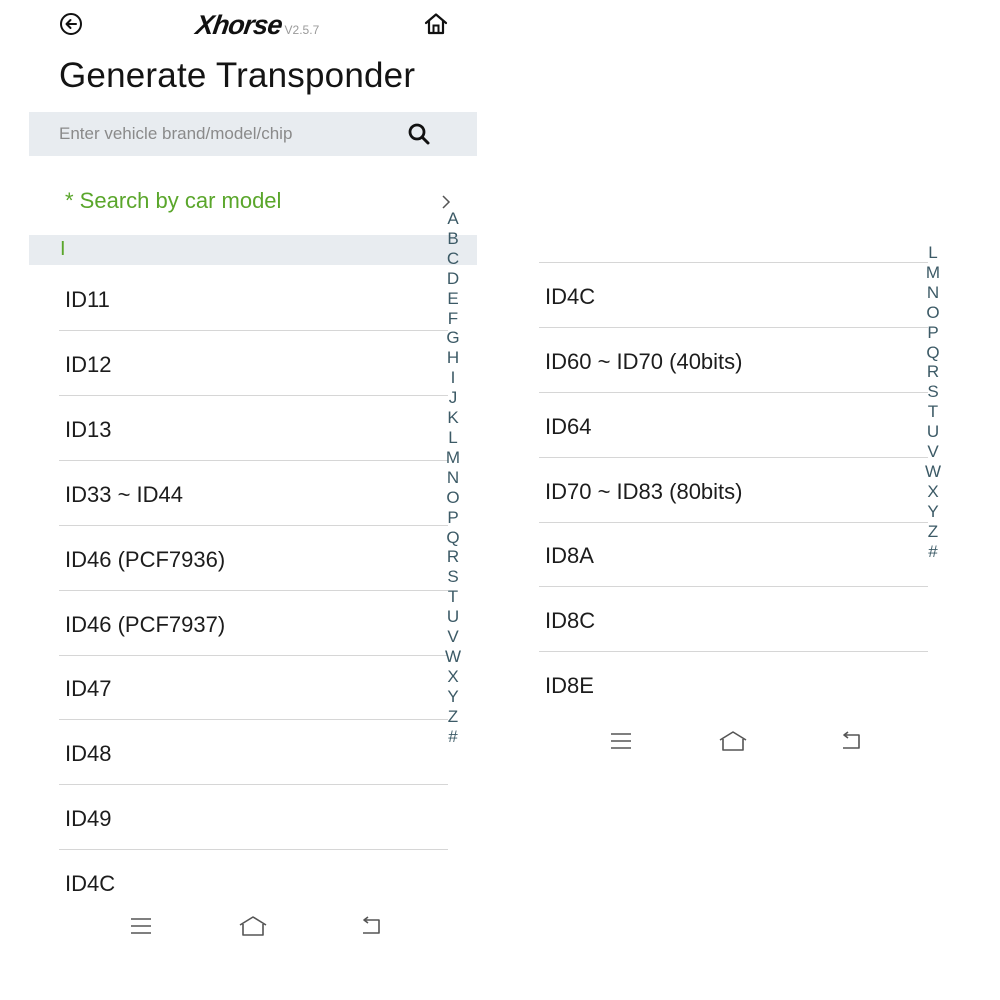 The width and height of the screenshot is (1000, 1000). I want to click on home-icon, so click(436, 24).